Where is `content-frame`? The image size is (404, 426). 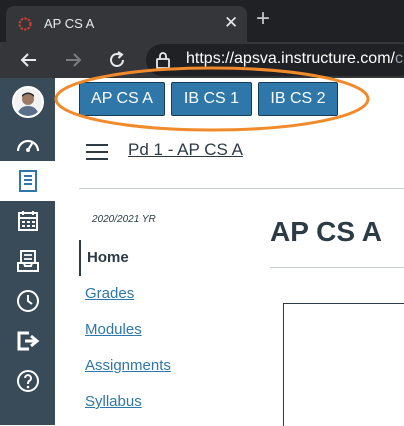
content-frame is located at coordinates (343, 364).